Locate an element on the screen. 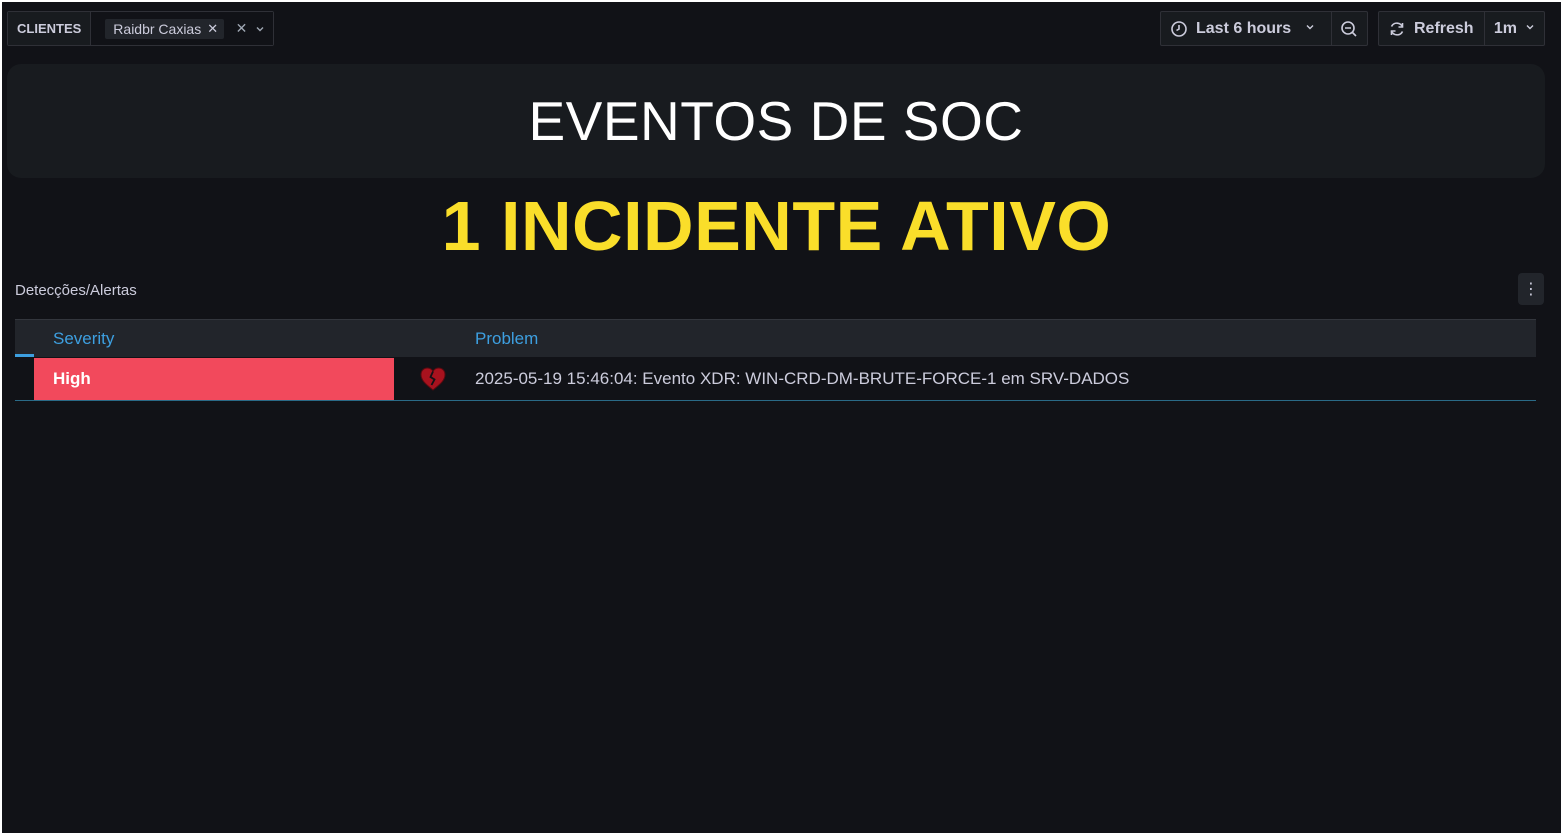 The width and height of the screenshot is (1563, 835). panel-menu-button: ⋮ is located at coordinates (1531, 289).